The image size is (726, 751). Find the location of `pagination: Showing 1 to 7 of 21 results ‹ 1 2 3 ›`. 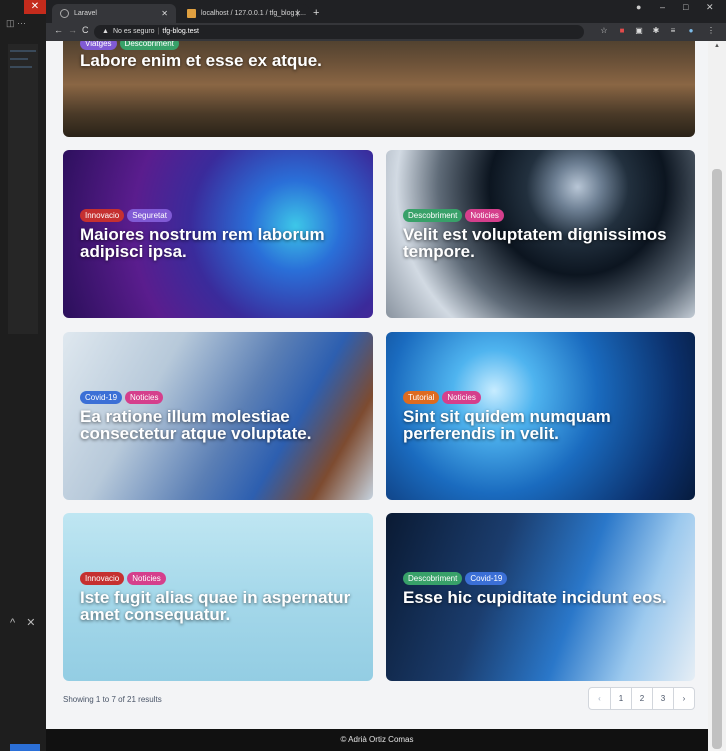

pagination: Showing 1 to 7 of 21 results ‹ 1 2 3 › is located at coordinates (379, 700).